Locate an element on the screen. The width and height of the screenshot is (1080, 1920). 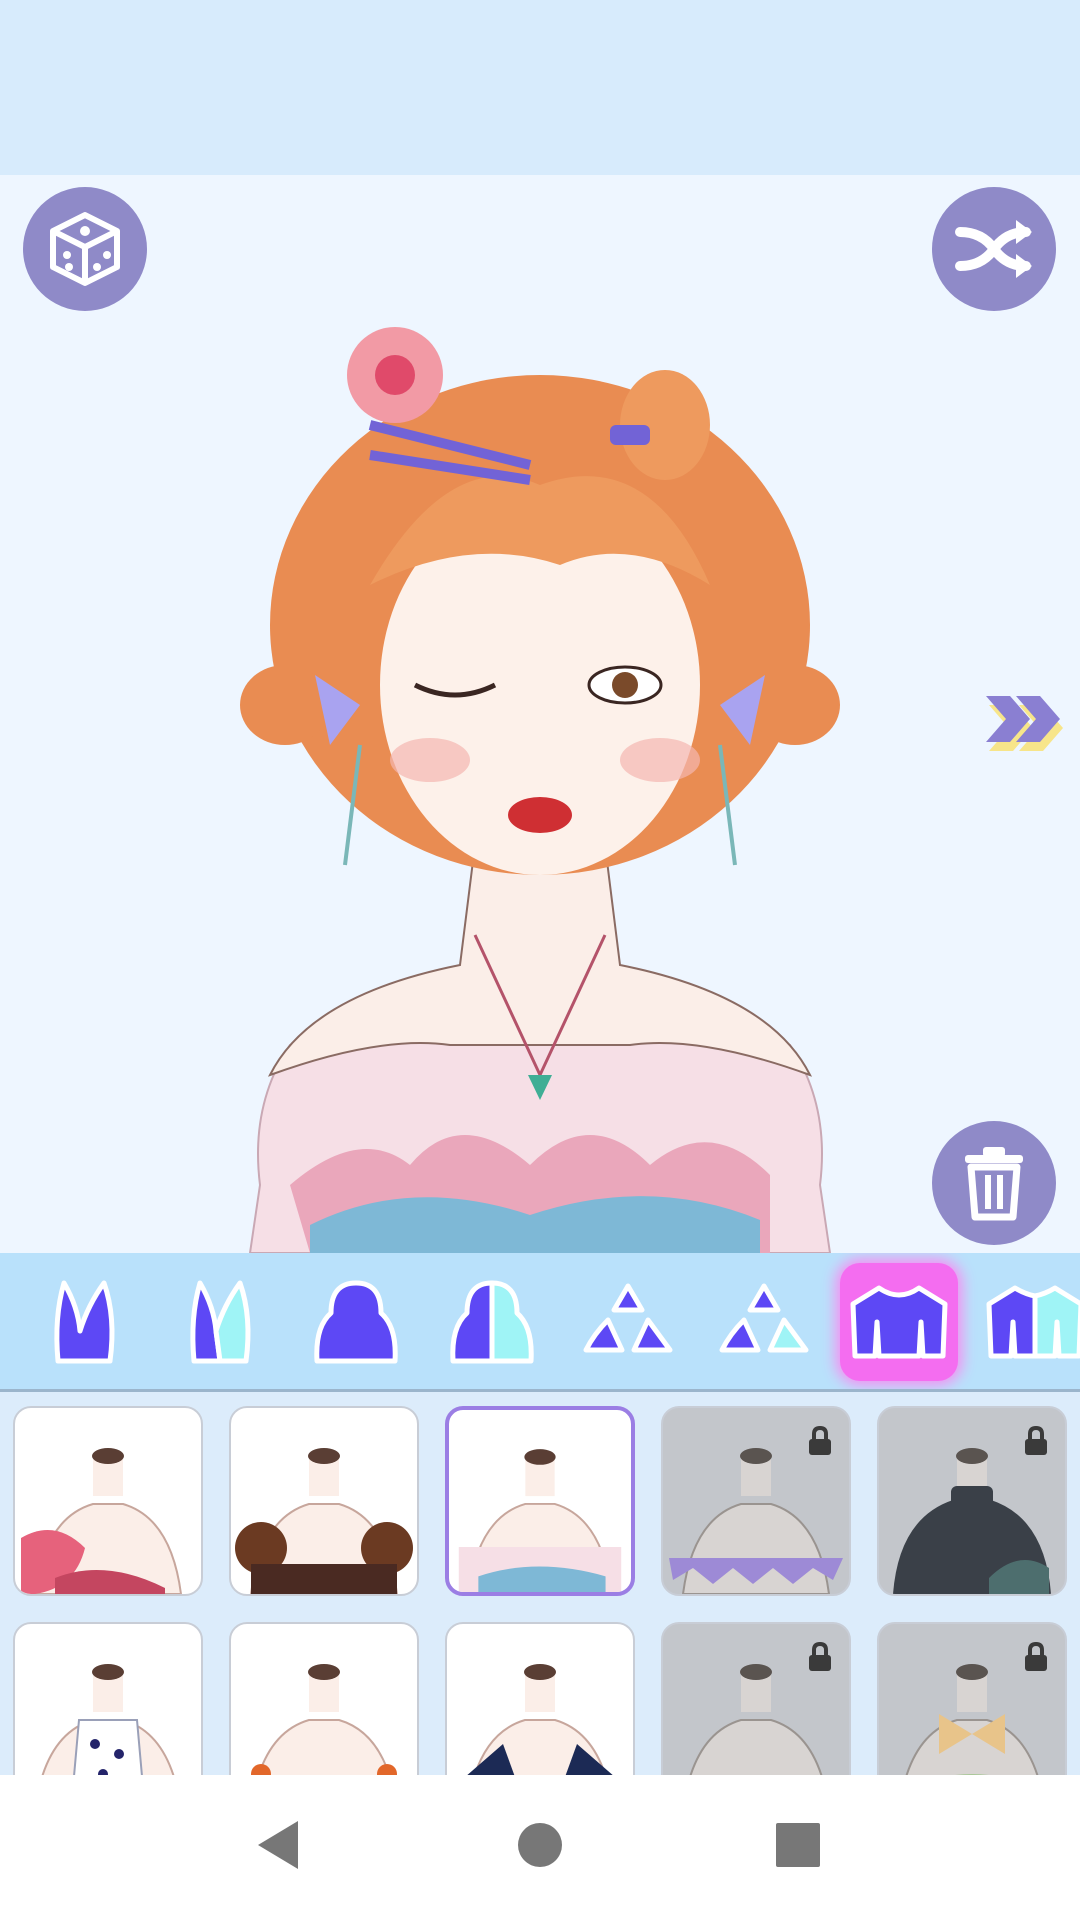
outfit-tile-orange-flower-top is located at coordinates (324, 1698).